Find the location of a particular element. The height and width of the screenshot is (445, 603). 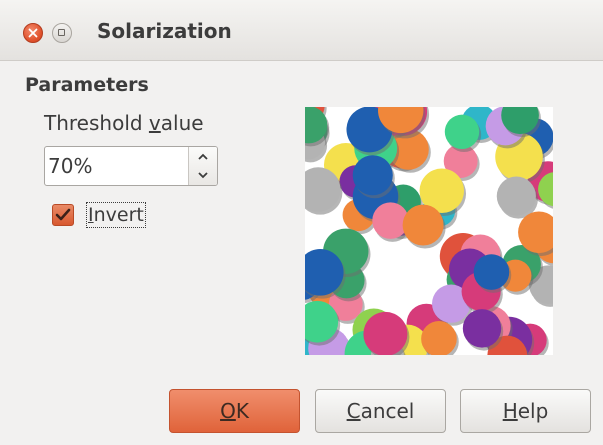

chevron-up-icon is located at coordinates (203, 156).